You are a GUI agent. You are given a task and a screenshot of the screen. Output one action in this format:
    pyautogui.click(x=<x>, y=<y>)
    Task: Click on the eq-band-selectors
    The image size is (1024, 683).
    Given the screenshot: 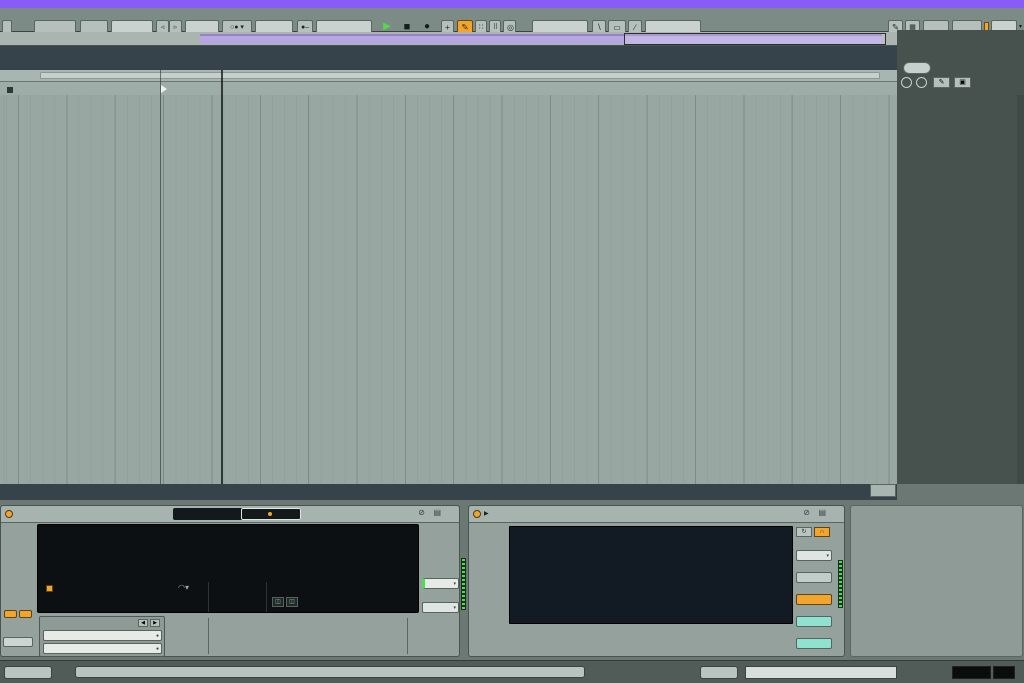 What is the action you would take?
    pyautogui.click(x=651, y=641)
    